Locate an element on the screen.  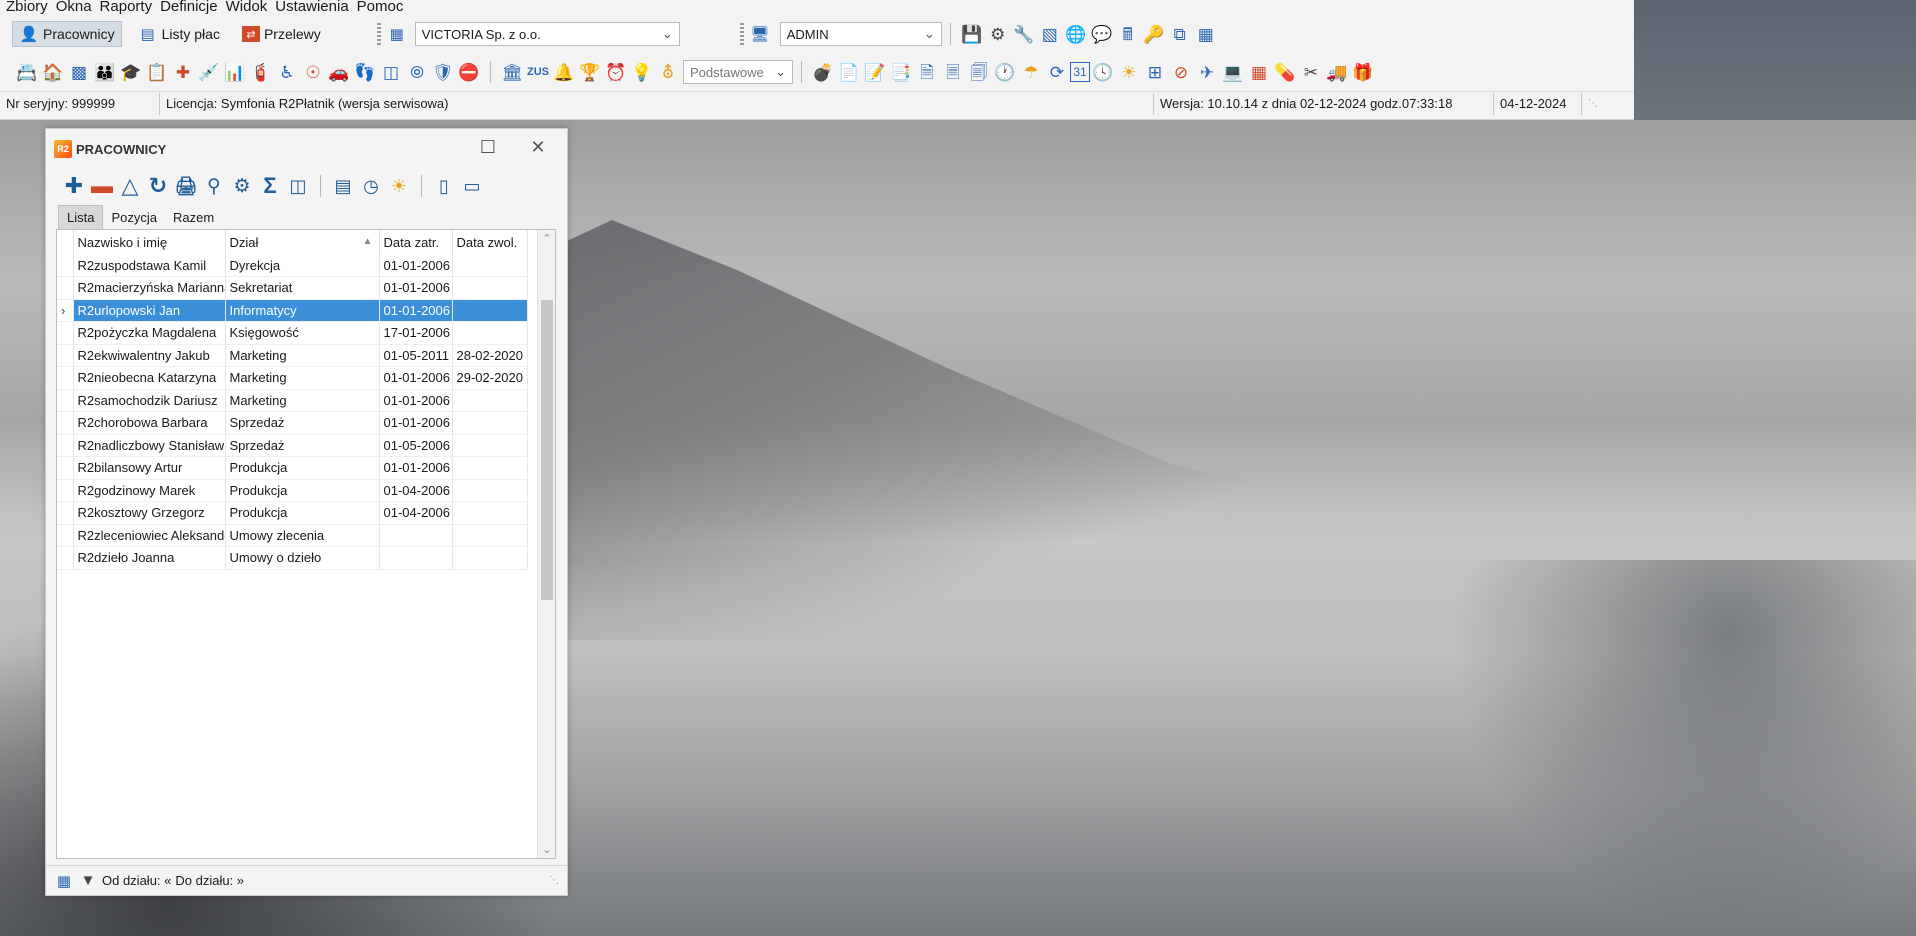
umbrella-icon: ☂ is located at coordinates (1031, 72).